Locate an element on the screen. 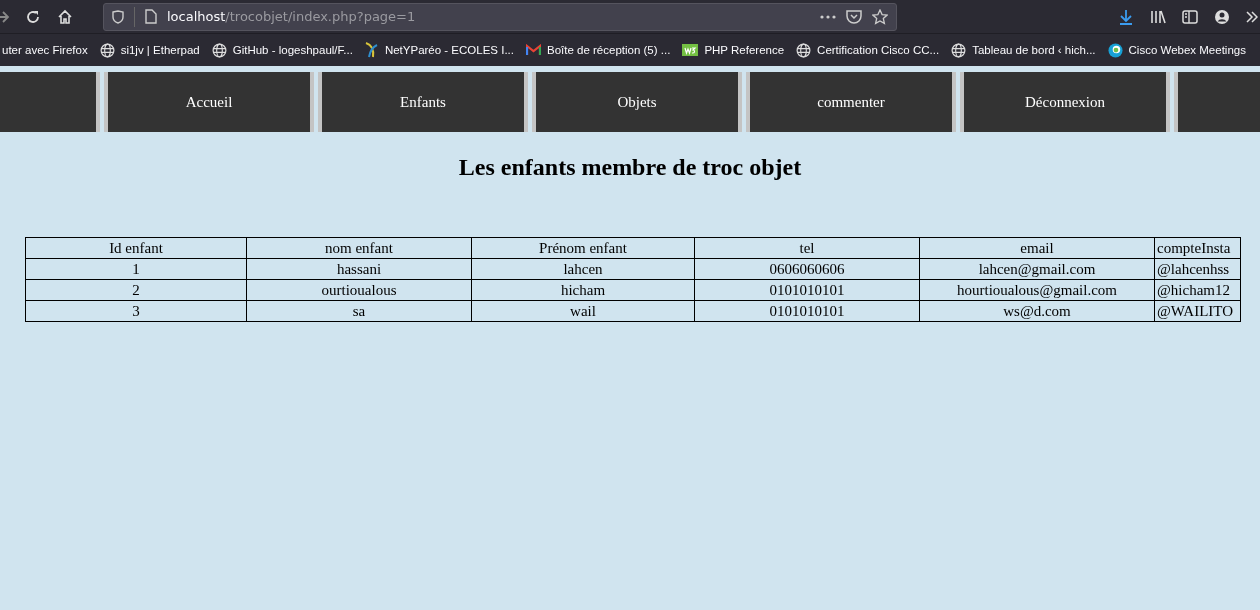 The image size is (1260, 610). star-icon is located at coordinates (880, 16).